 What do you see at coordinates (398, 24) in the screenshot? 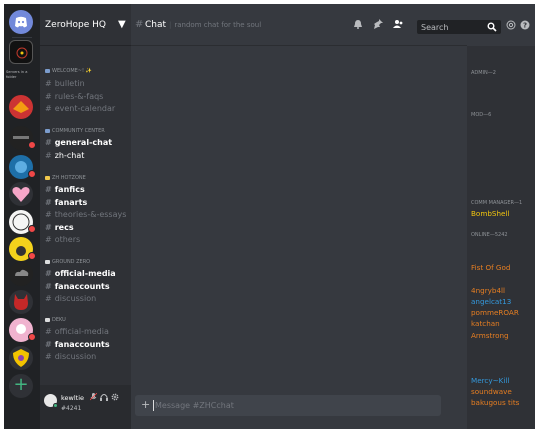
I see `members-icon` at bounding box center [398, 24].